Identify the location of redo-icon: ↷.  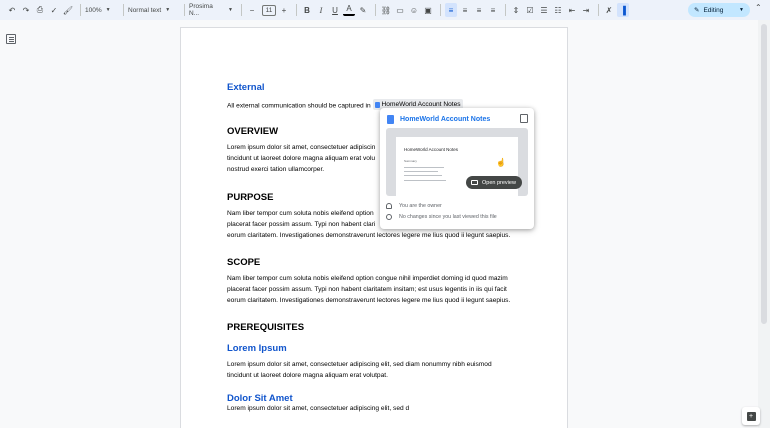
(26, 10).